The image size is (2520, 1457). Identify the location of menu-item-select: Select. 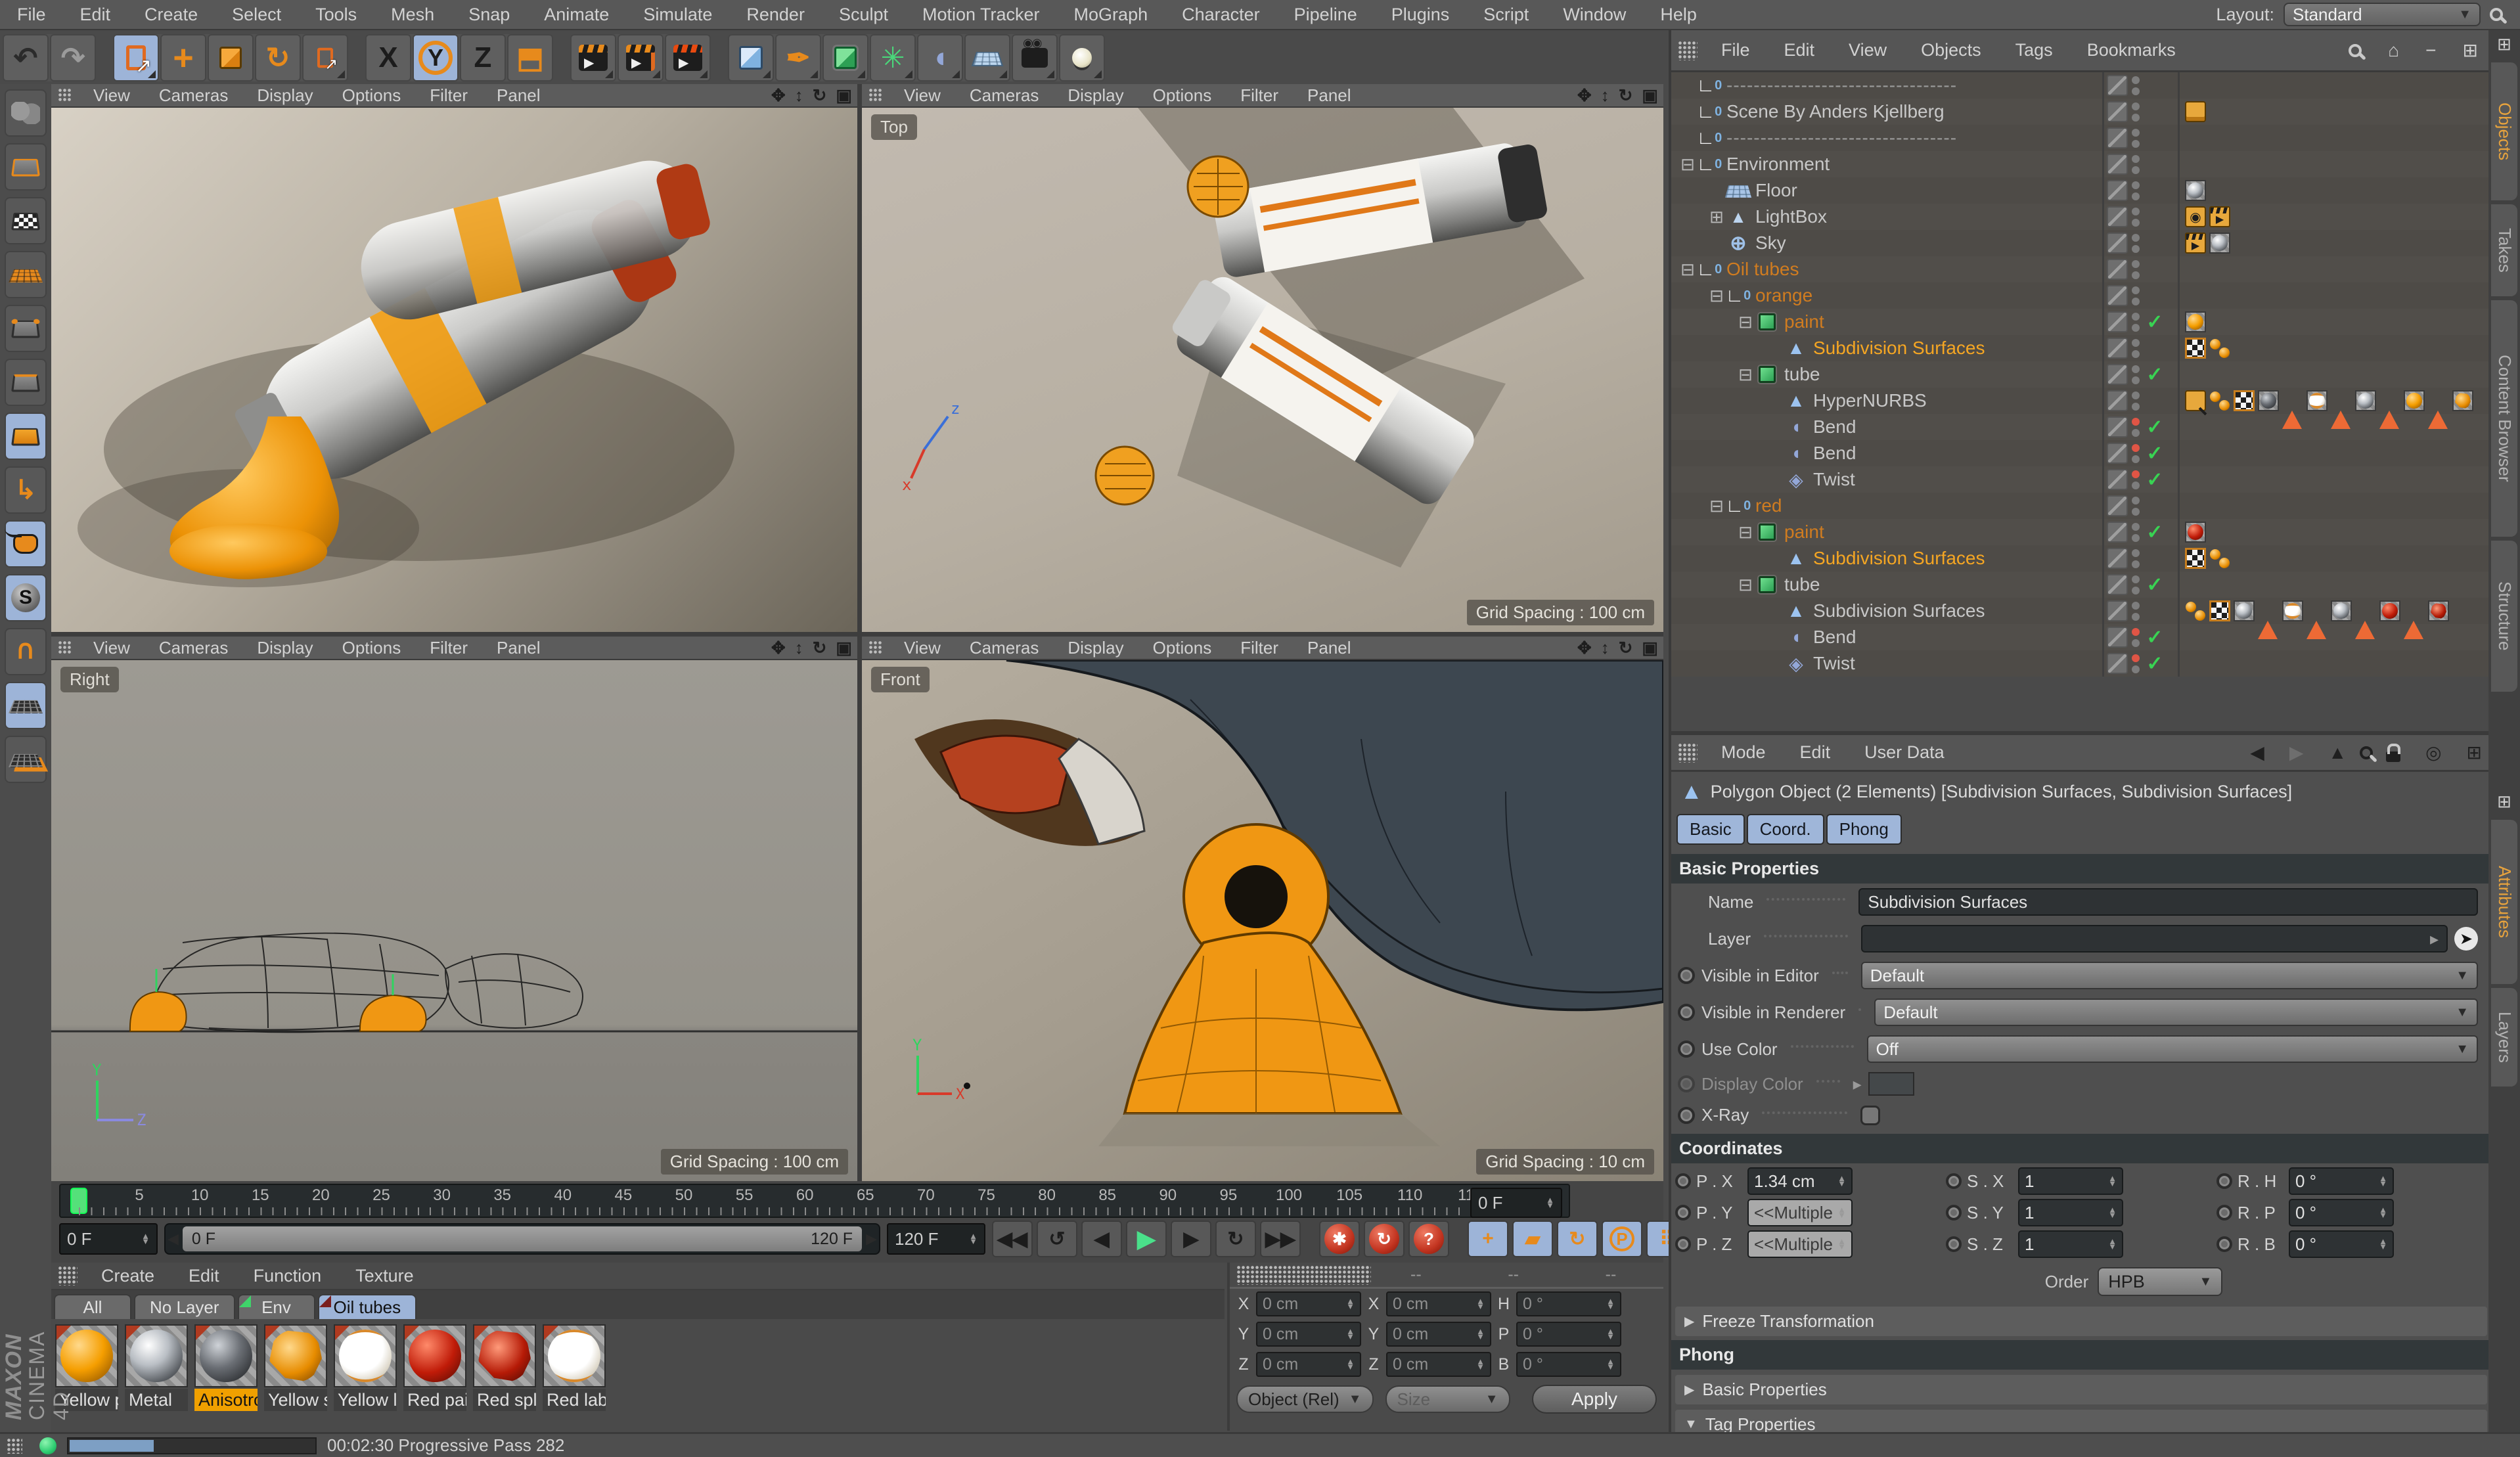
(256, 15).